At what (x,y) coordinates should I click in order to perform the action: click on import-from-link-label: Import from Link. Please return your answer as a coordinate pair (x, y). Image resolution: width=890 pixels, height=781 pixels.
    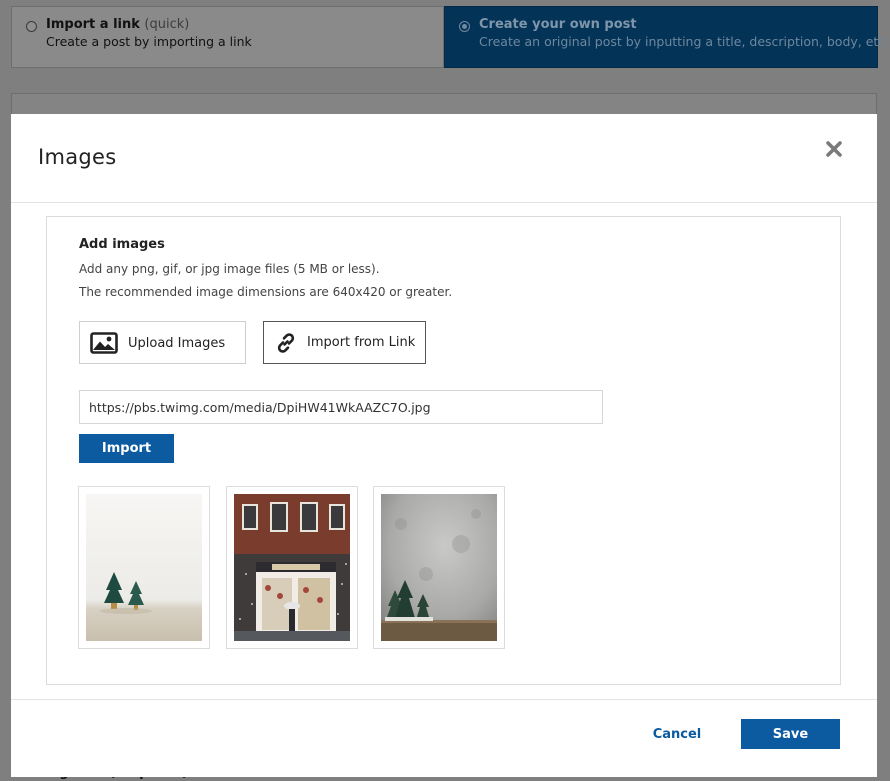
    Looking at the image, I should click on (361, 342).